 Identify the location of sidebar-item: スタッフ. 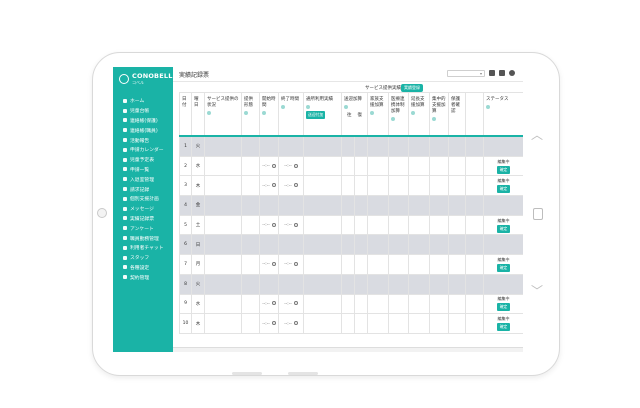
(143, 258).